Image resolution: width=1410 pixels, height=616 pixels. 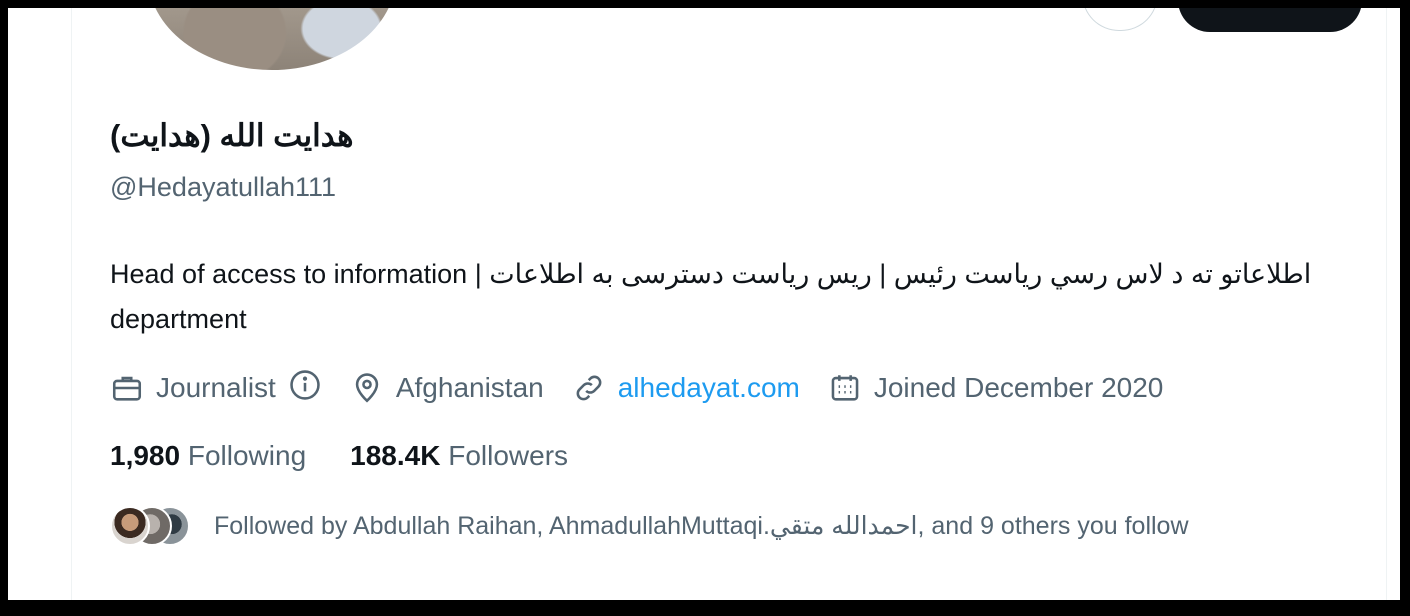 I want to click on location-pin-icon, so click(x=367, y=388).